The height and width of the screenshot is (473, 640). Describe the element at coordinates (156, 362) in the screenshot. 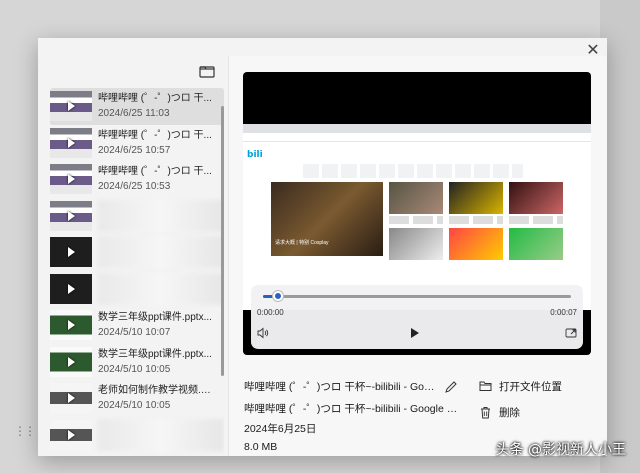

I see `recording-meta: 数学三年级ppt课件.pptx... 2024/5/10 10:05` at that location.